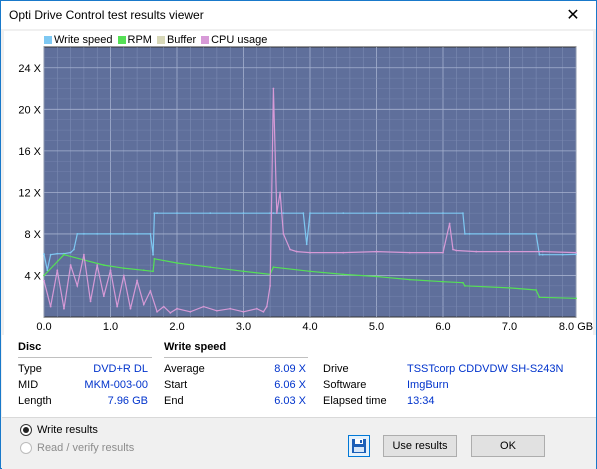 This screenshot has height=469, width=597. Describe the element at coordinates (48, 40) in the screenshot. I see `legend-swatch-write-speed` at that location.